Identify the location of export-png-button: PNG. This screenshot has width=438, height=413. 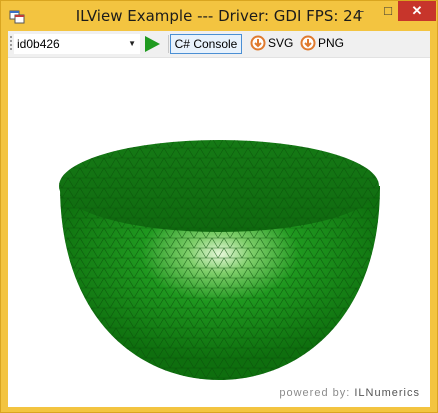
(324, 44).